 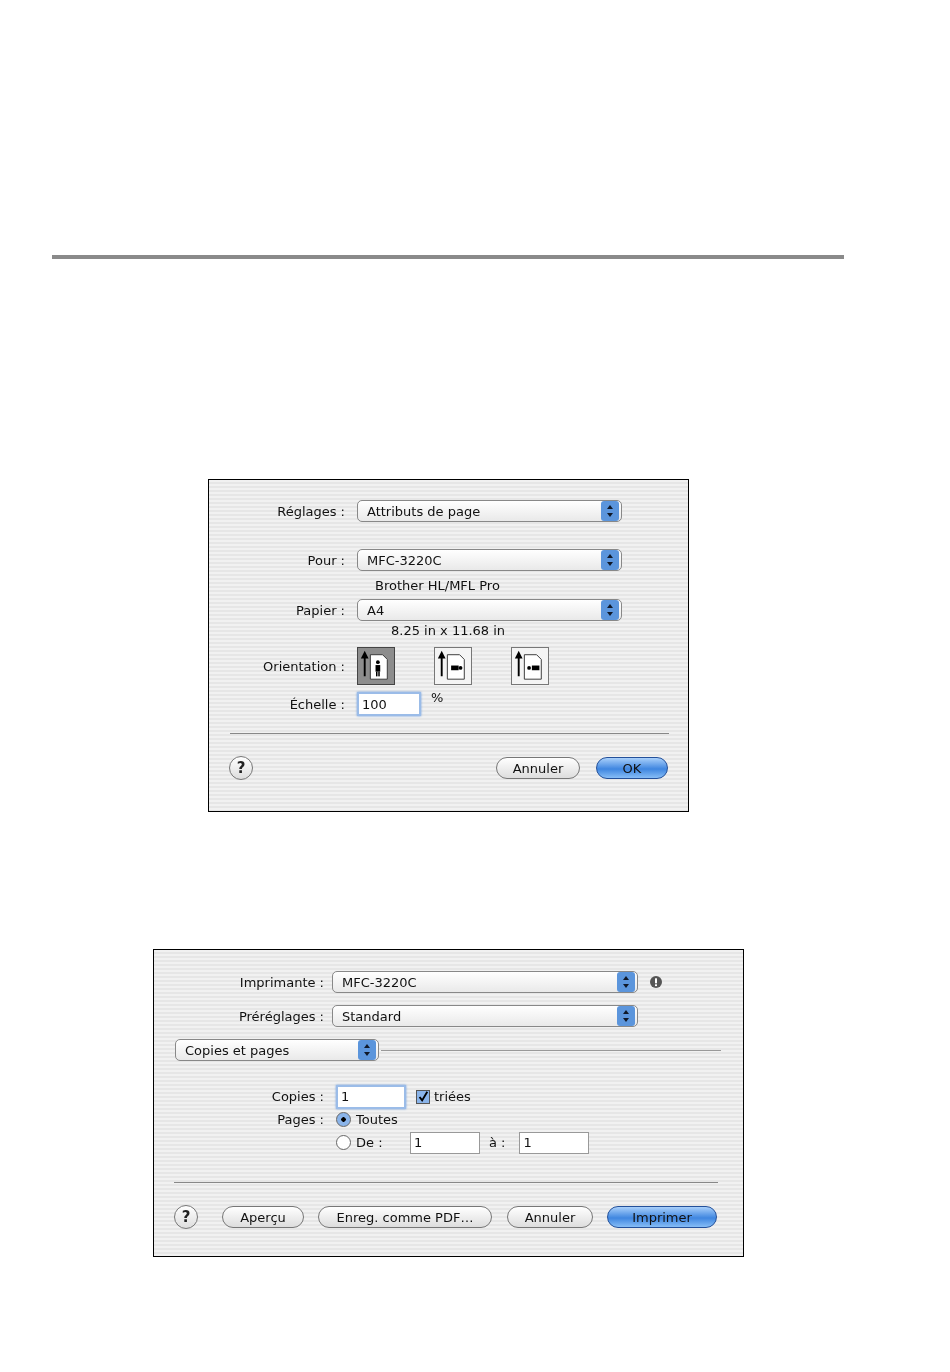 What do you see at coordinates (325, 560) in the screenshot?
I see `field-label: Pour :` at bounding box center [325, 560].